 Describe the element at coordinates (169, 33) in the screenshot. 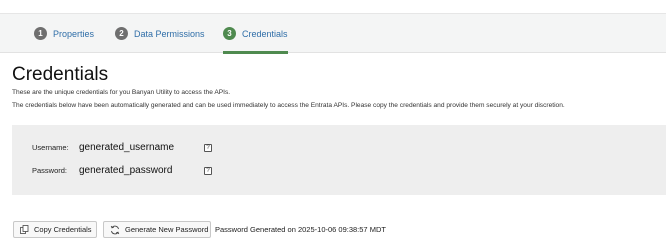

I see `tab-label: Data Permissions` at that location.